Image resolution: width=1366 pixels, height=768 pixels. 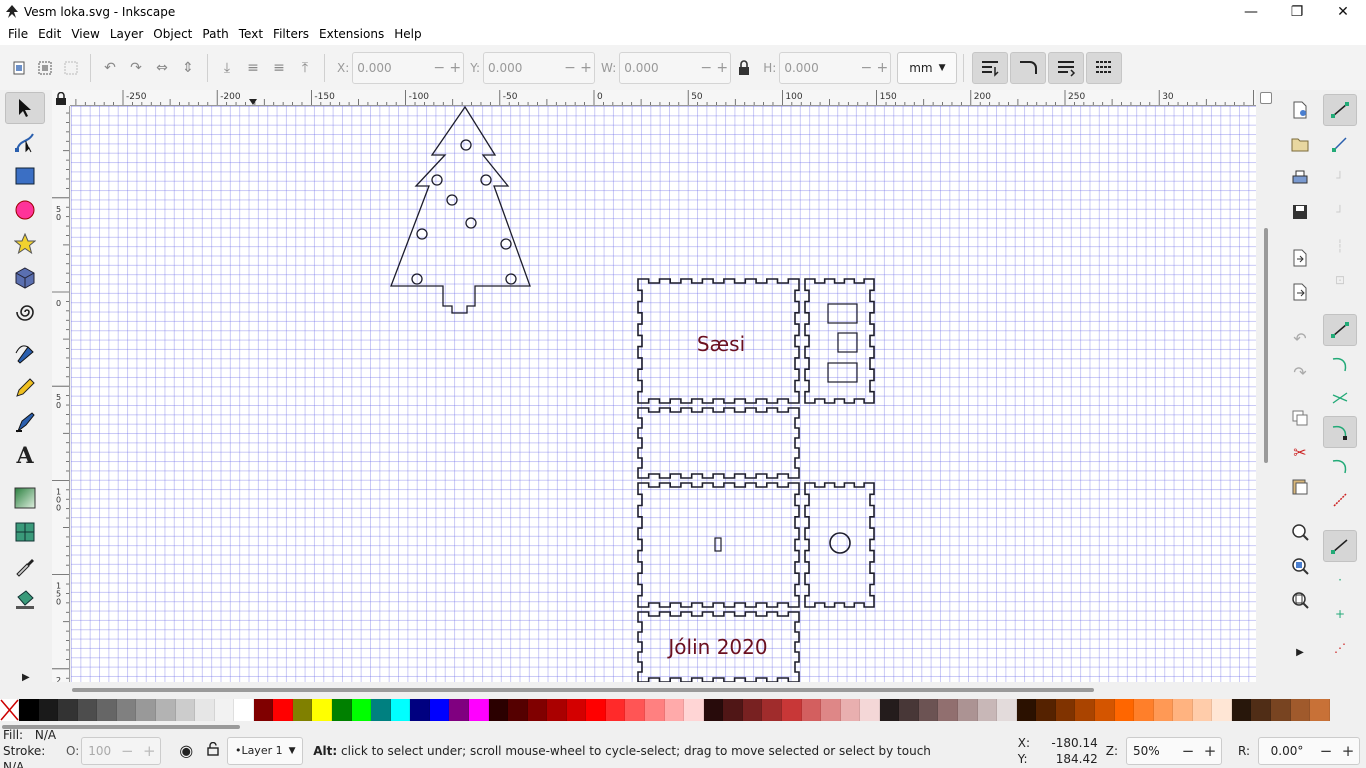 I want to click on bezier-pen-tool-icon, so click(x=25, y=354).